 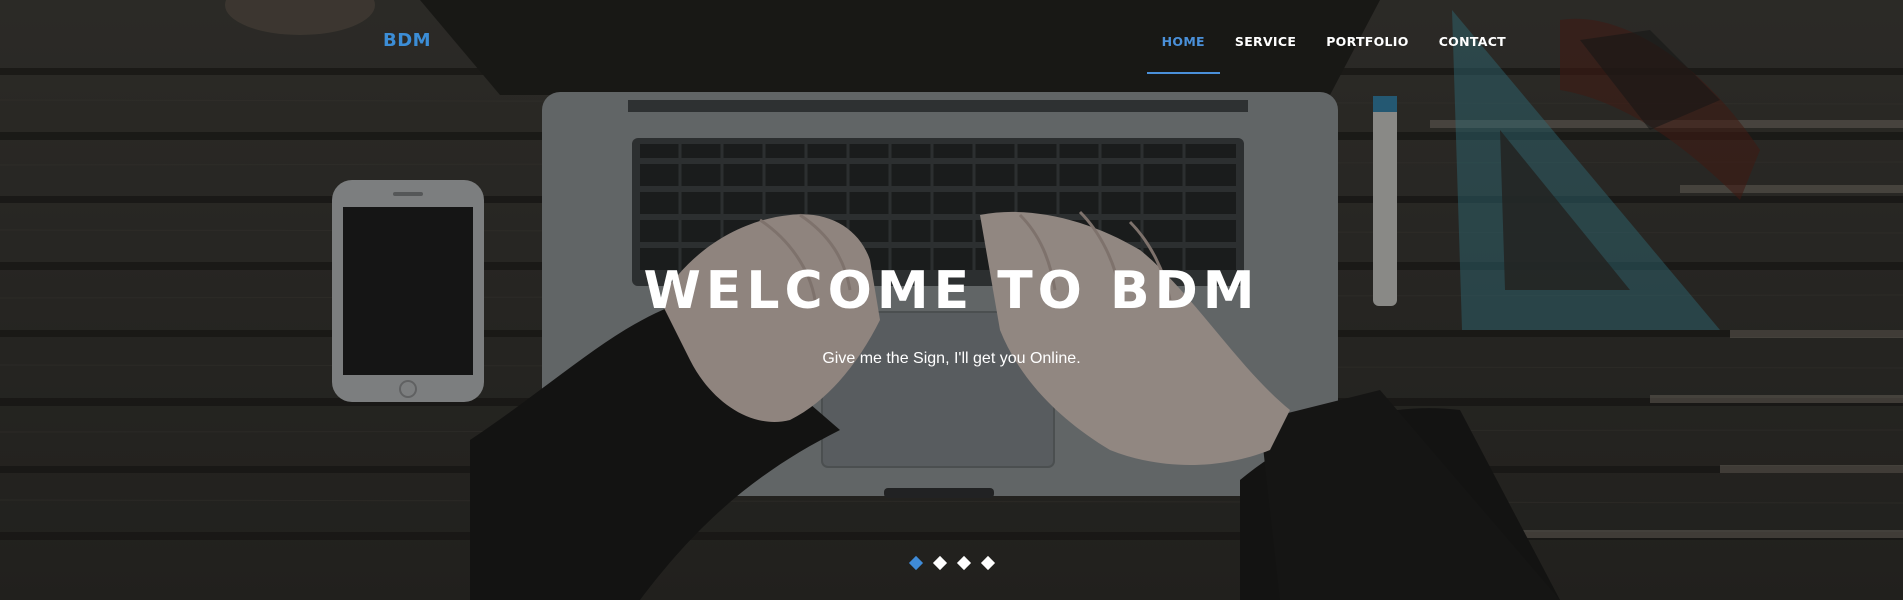 What do you see at coordinates (407, 40) in the screenshot?
I see `brand-logo: BDM` at bounding box center [407, 40].